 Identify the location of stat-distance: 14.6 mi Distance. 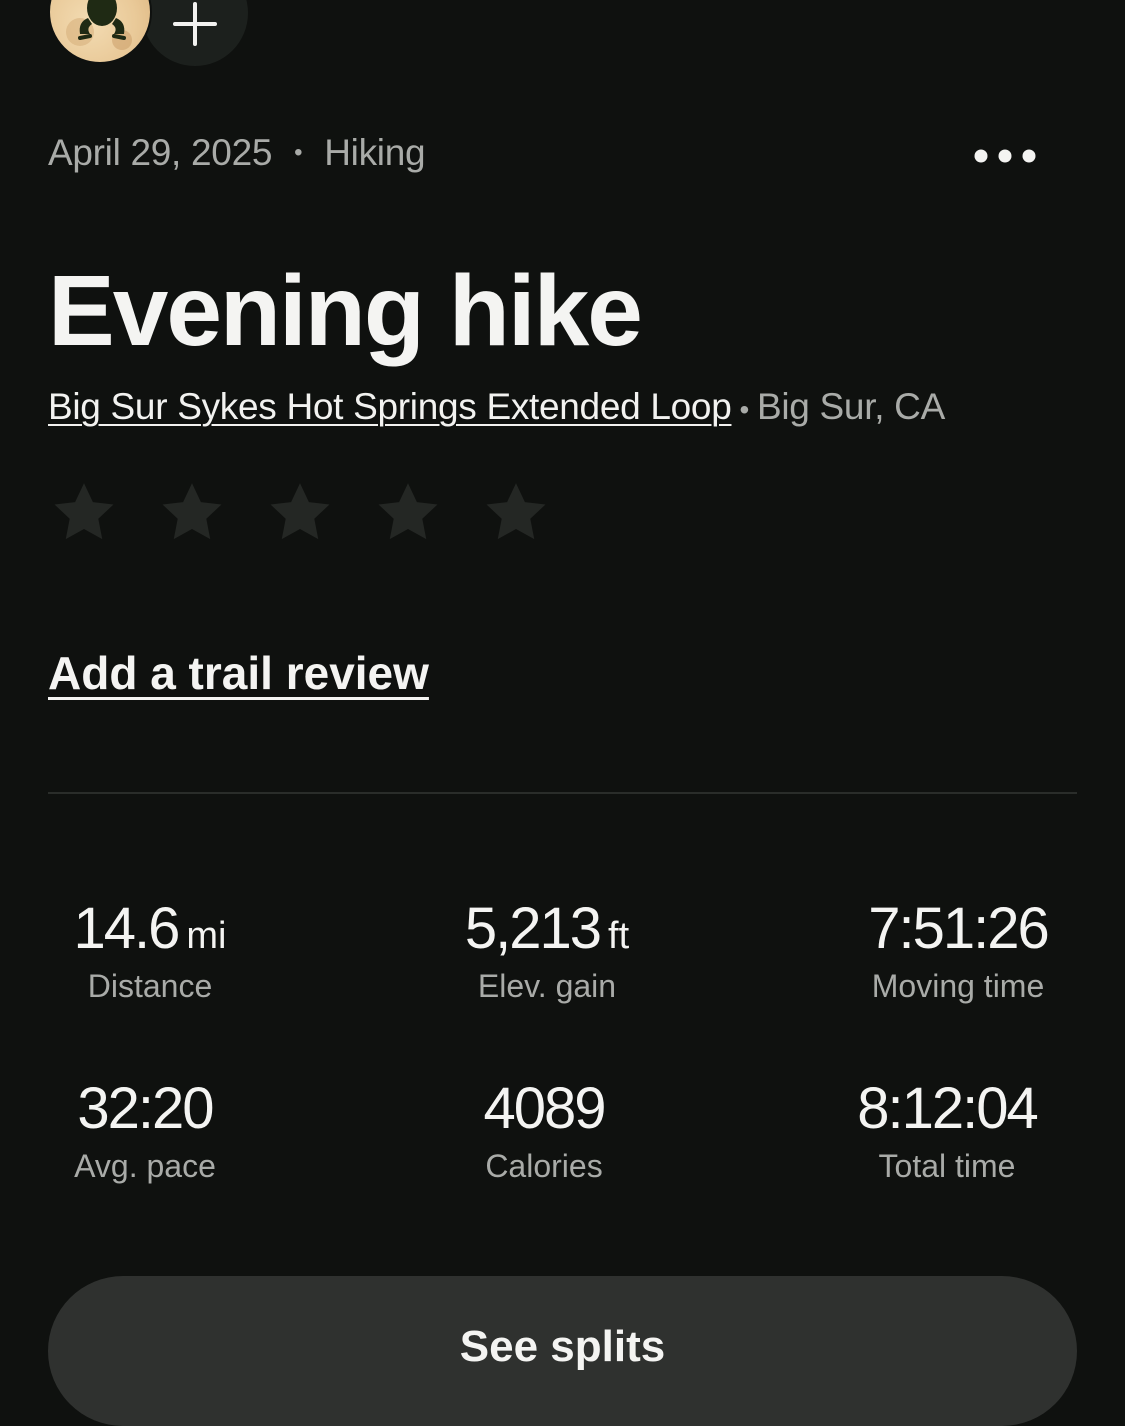
(160, 952).